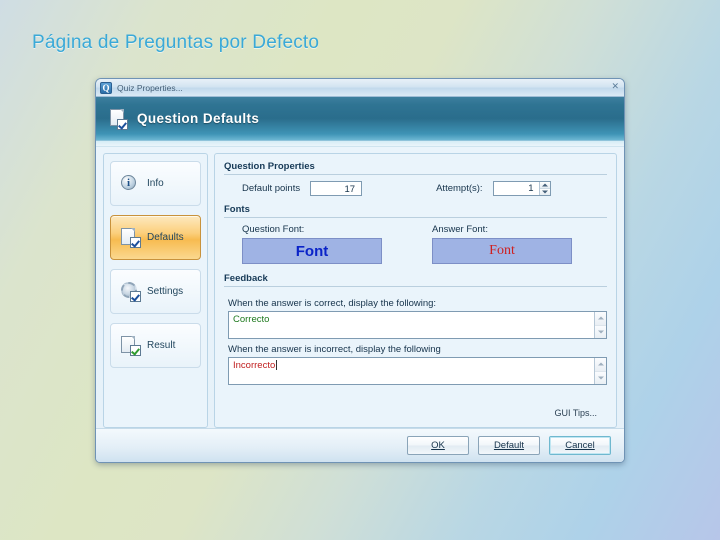 The width and height of the screenshot is (720, 540). What do you see at coordinates (130, 183) in the screenshot?
I see `info-globe-icon` at bounding box center [130, 183].